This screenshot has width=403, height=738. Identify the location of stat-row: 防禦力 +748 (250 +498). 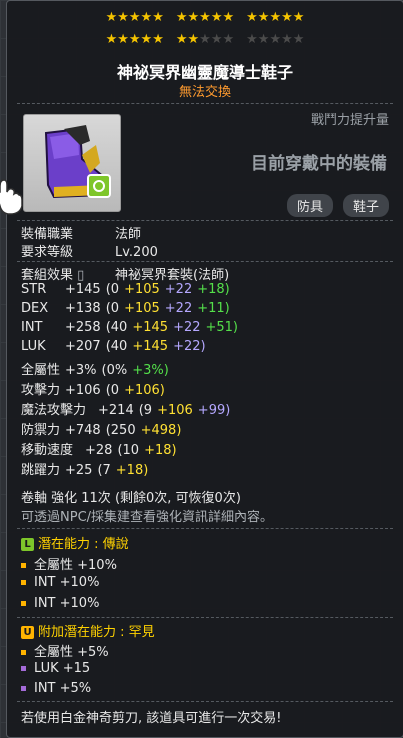
(103, 428).